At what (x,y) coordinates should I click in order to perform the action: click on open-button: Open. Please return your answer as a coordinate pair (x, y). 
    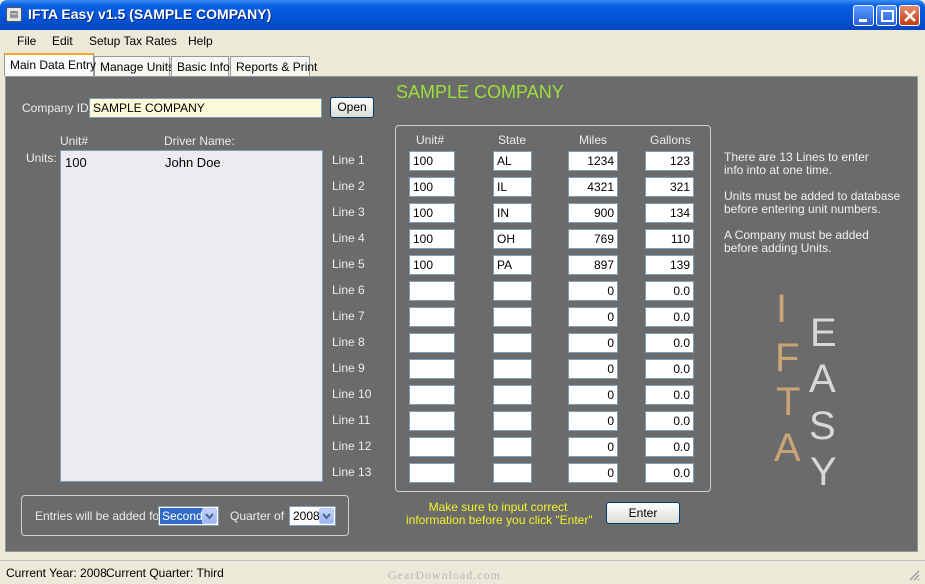
    Looking at the image, I should click on (352, 107).